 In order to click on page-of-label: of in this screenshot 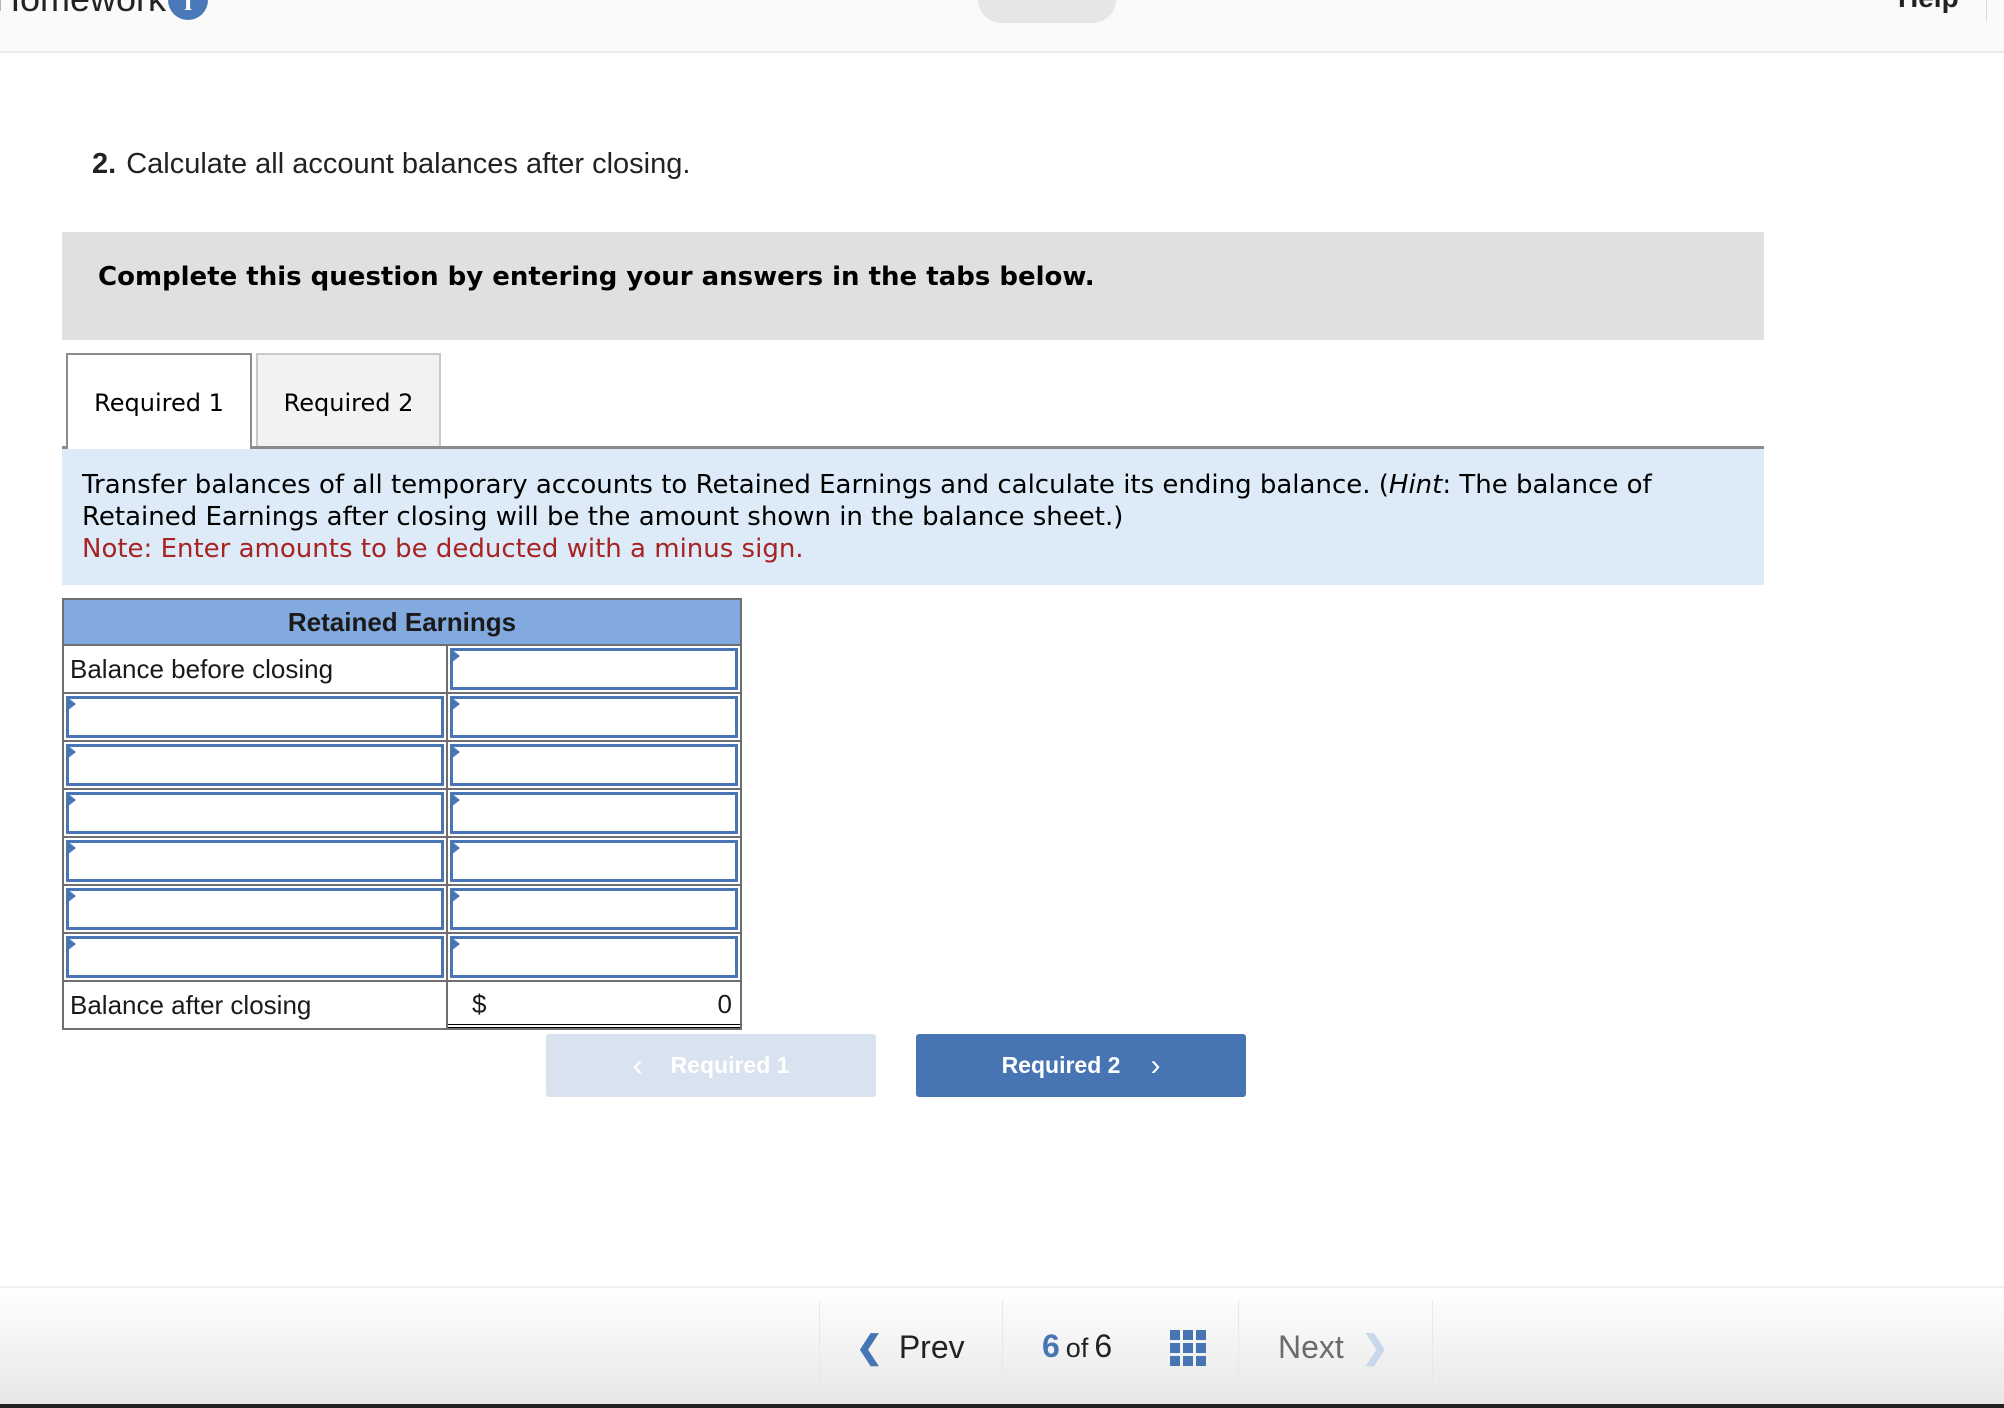, I will do `click(1077, 1348)`.